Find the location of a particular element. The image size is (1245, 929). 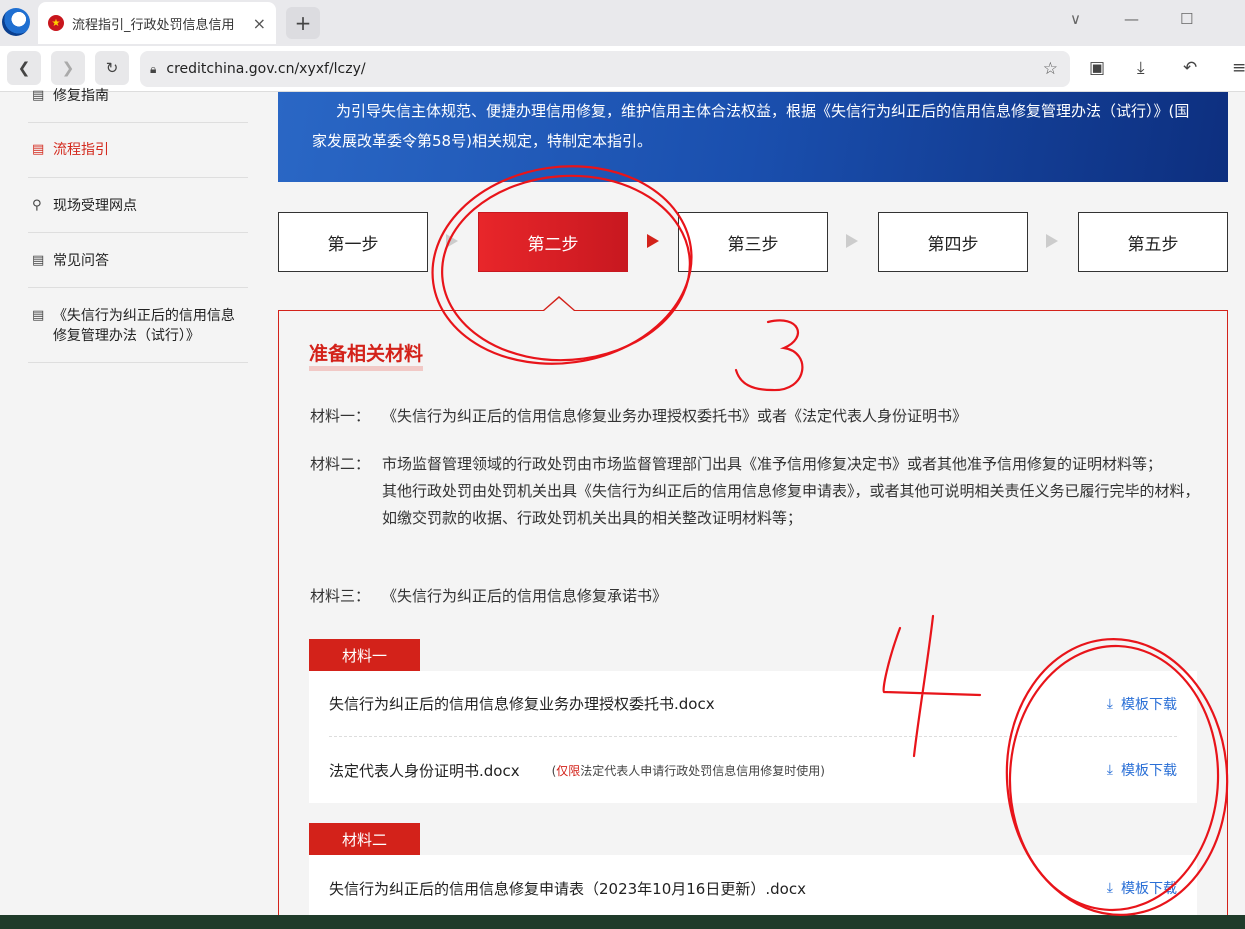

forward-button: ❯ is located at coordinates (68, 68).